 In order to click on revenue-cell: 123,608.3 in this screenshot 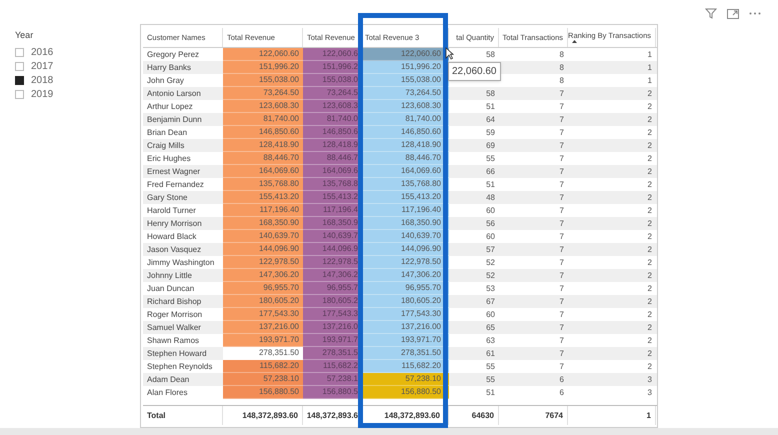, I will do `click(332, 106)`.